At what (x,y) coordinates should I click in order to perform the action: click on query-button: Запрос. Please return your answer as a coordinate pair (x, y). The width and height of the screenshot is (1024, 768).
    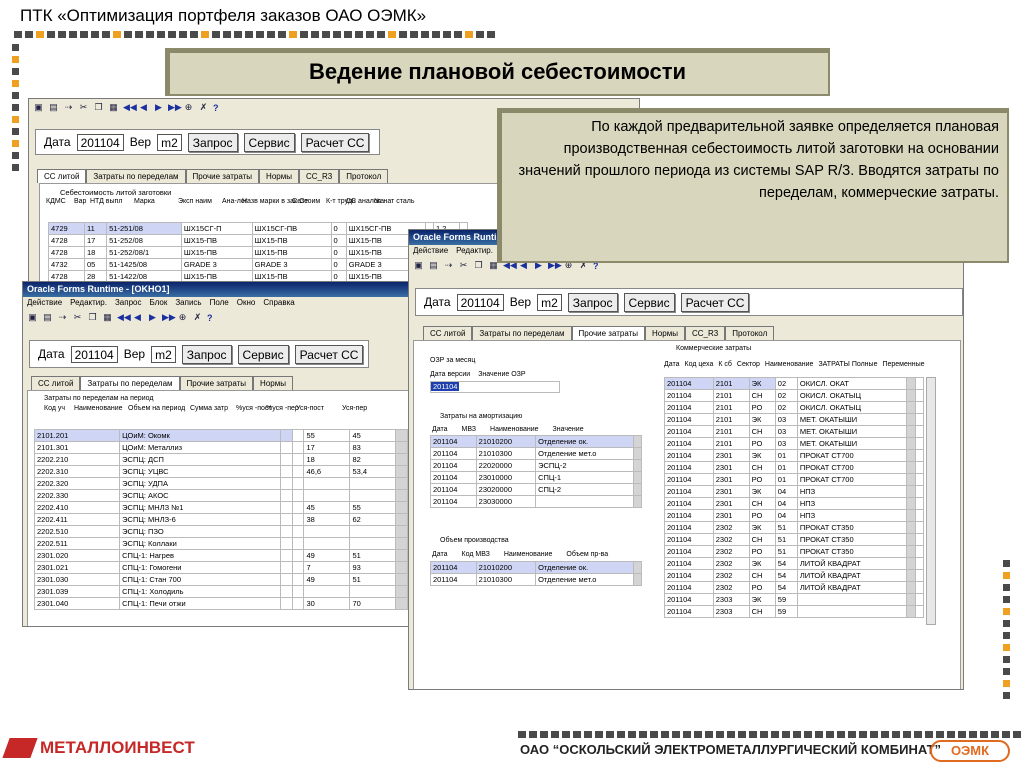
    Looking at the image, I should click on (212, 142).